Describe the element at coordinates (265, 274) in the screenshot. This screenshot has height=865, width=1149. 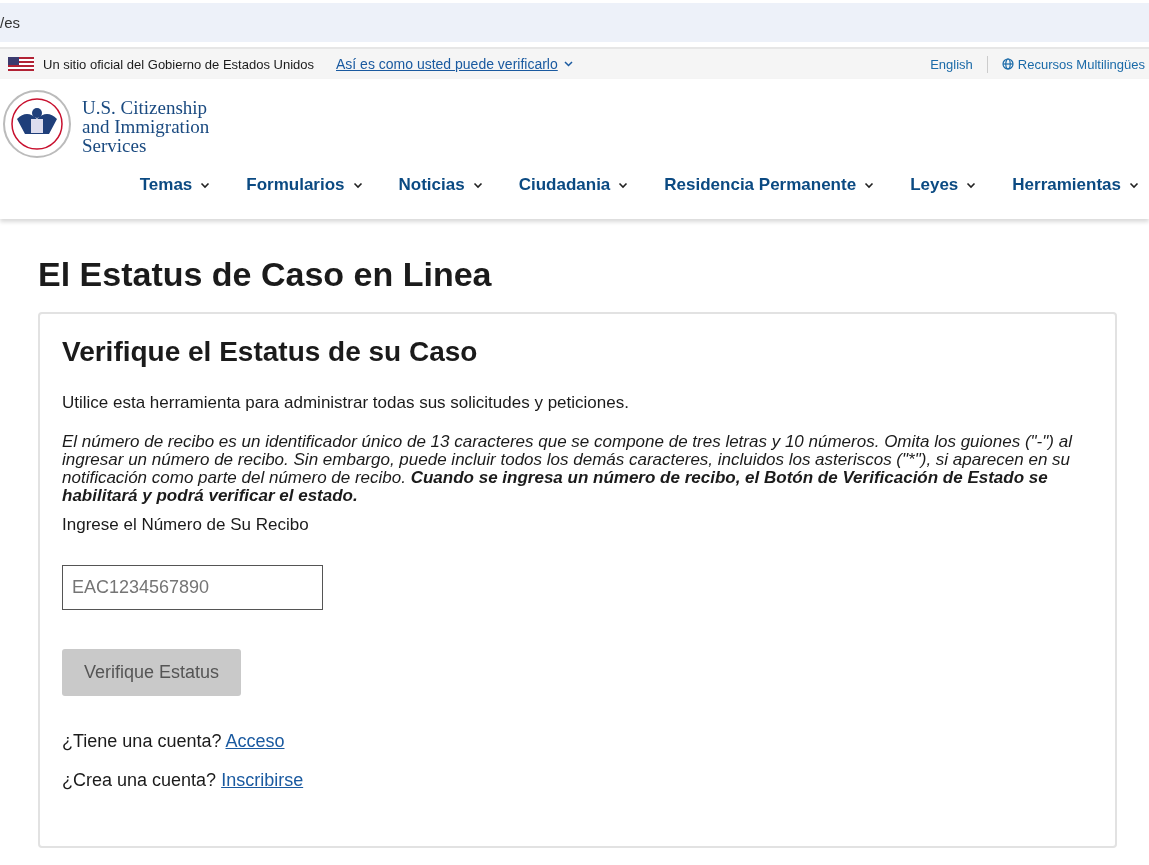
I see `page-title: El Estatus de Caso en Linea` at that location.